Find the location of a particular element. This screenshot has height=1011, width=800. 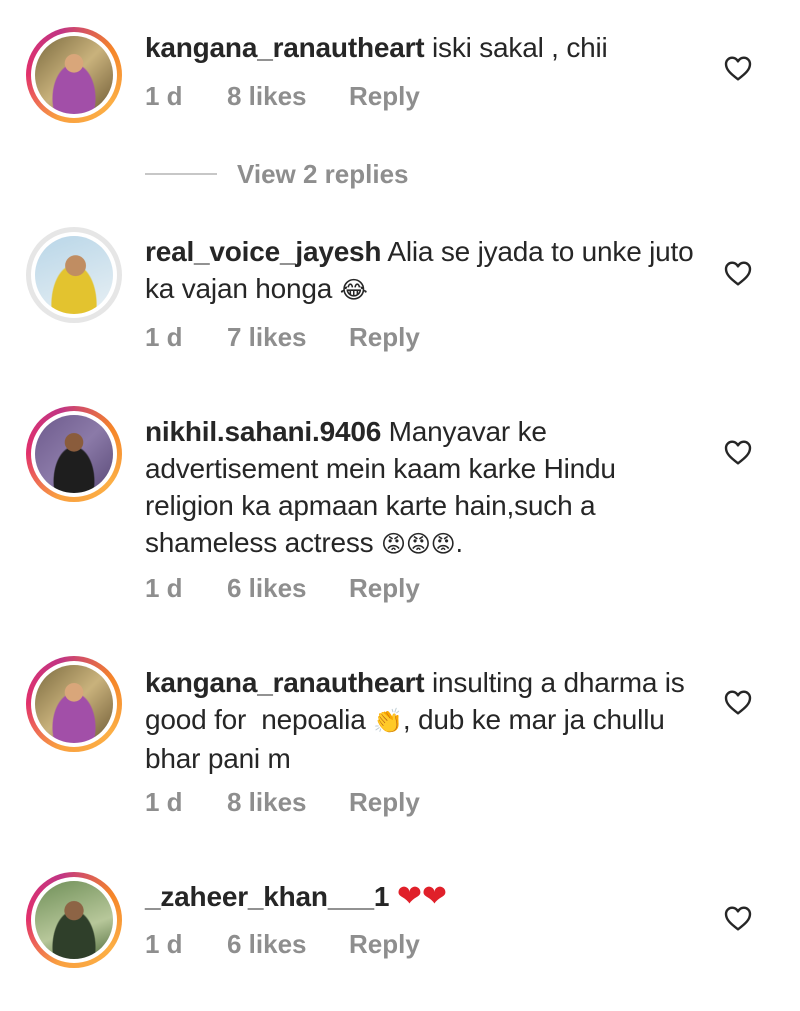

red-heart-emoji-group: ❤❤ is located at coordinates (421, 896).